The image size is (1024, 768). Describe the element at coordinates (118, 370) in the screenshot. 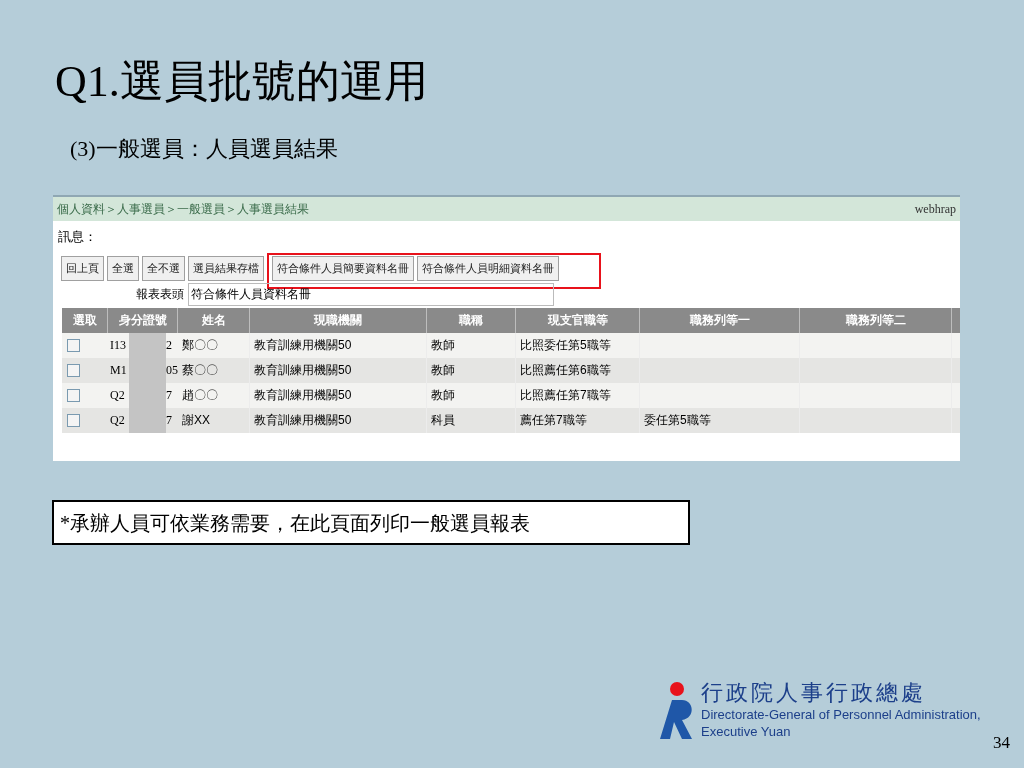

I see `table-cell-text: M1` at that location.